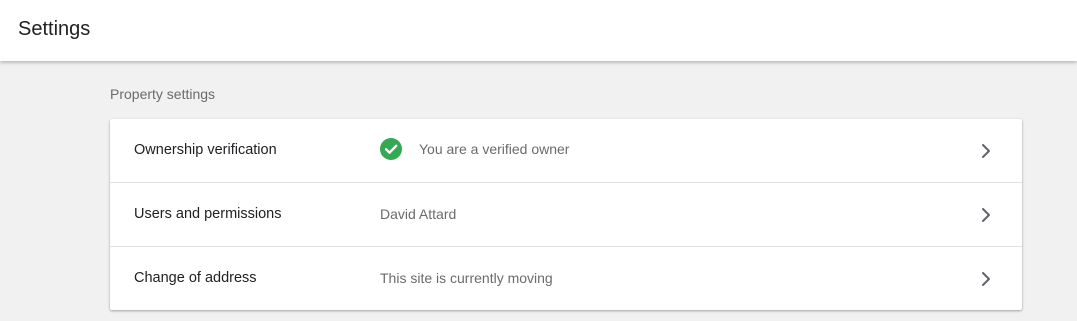  What do you see at coordinates (418, 214) in the screenshot?
I see `row-value: David Attard` at bounding box center [418, 214].